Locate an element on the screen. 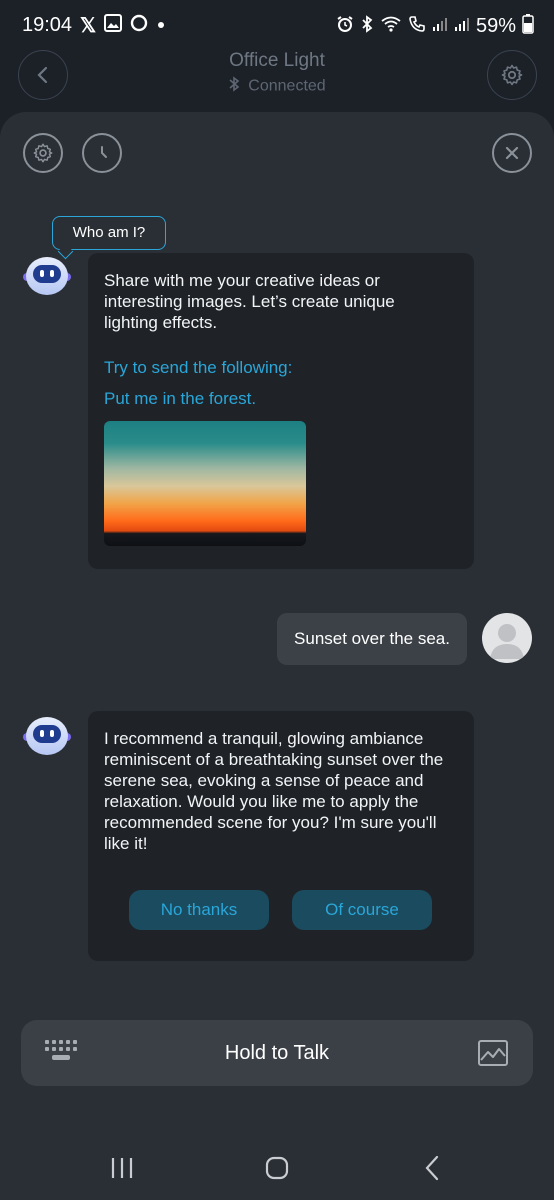 This screenshot has width=554, height=1200. user-avatar is located at coordinates (507, 638).